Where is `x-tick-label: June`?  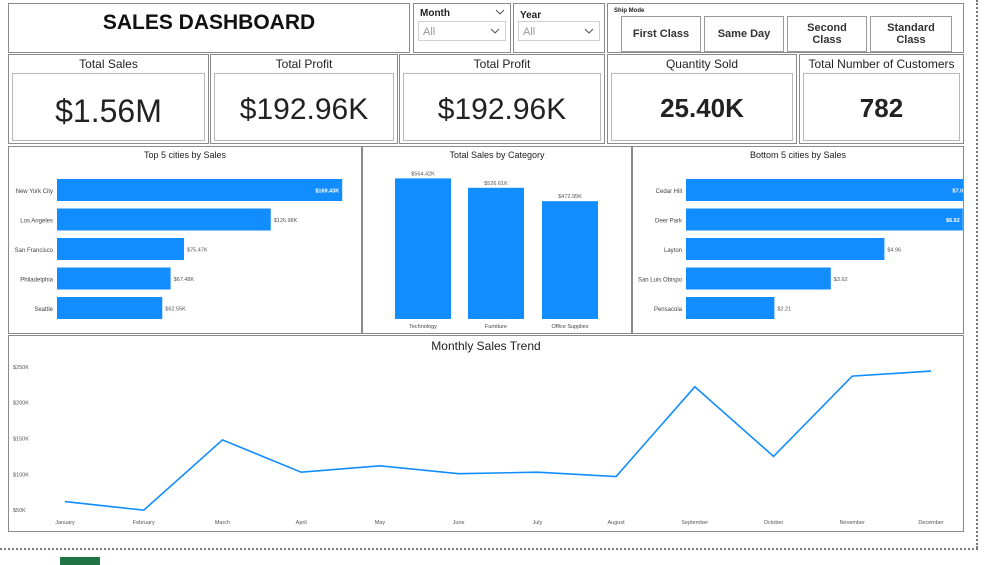 x-tick-label: June is located at coordinates (459, 523).